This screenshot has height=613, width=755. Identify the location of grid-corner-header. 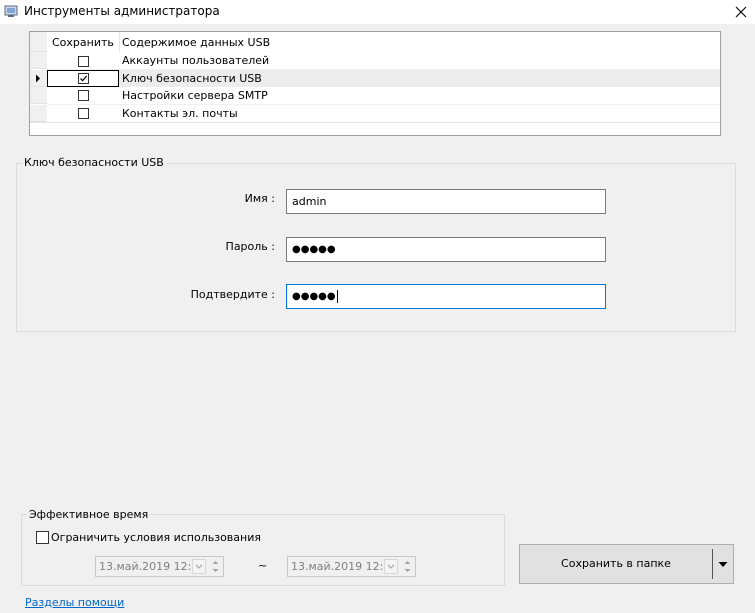
(38, 42).